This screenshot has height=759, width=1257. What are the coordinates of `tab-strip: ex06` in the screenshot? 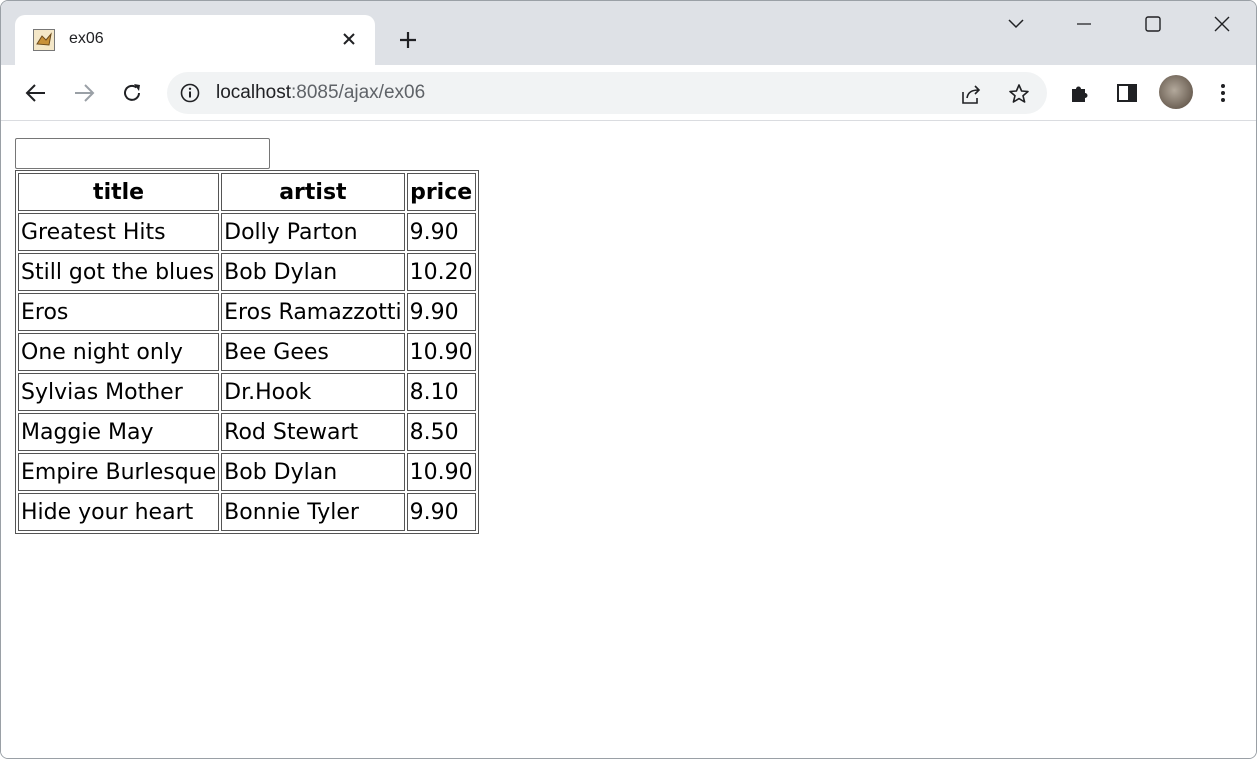 It's located at (628, 33).